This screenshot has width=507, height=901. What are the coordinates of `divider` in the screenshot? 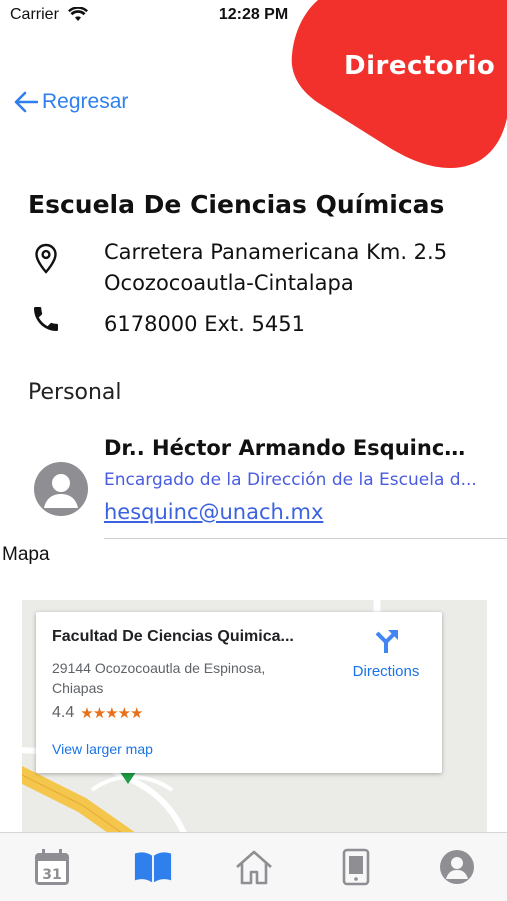 It's located at (305, 538).